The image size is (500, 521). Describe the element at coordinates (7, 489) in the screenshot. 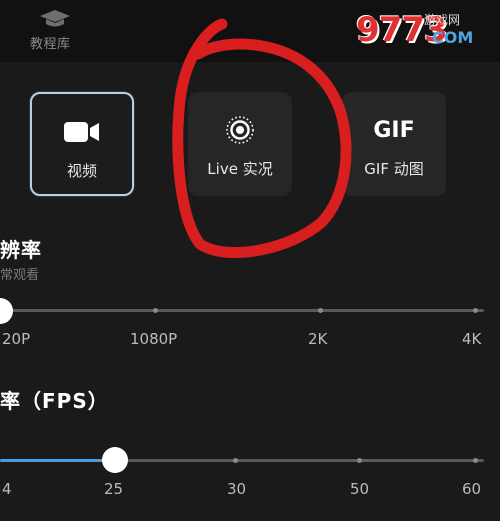

I see `fps-option: 4` at that location.